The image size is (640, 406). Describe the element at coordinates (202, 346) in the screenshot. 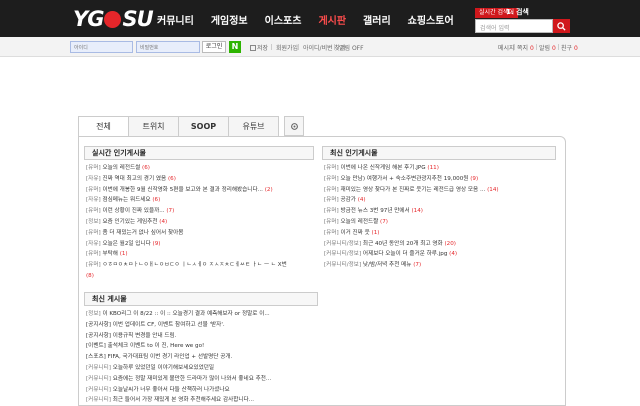

I see `list-item: [이벤트] 출석체크 이벤트 to 이 진, Here we go!` at that location.